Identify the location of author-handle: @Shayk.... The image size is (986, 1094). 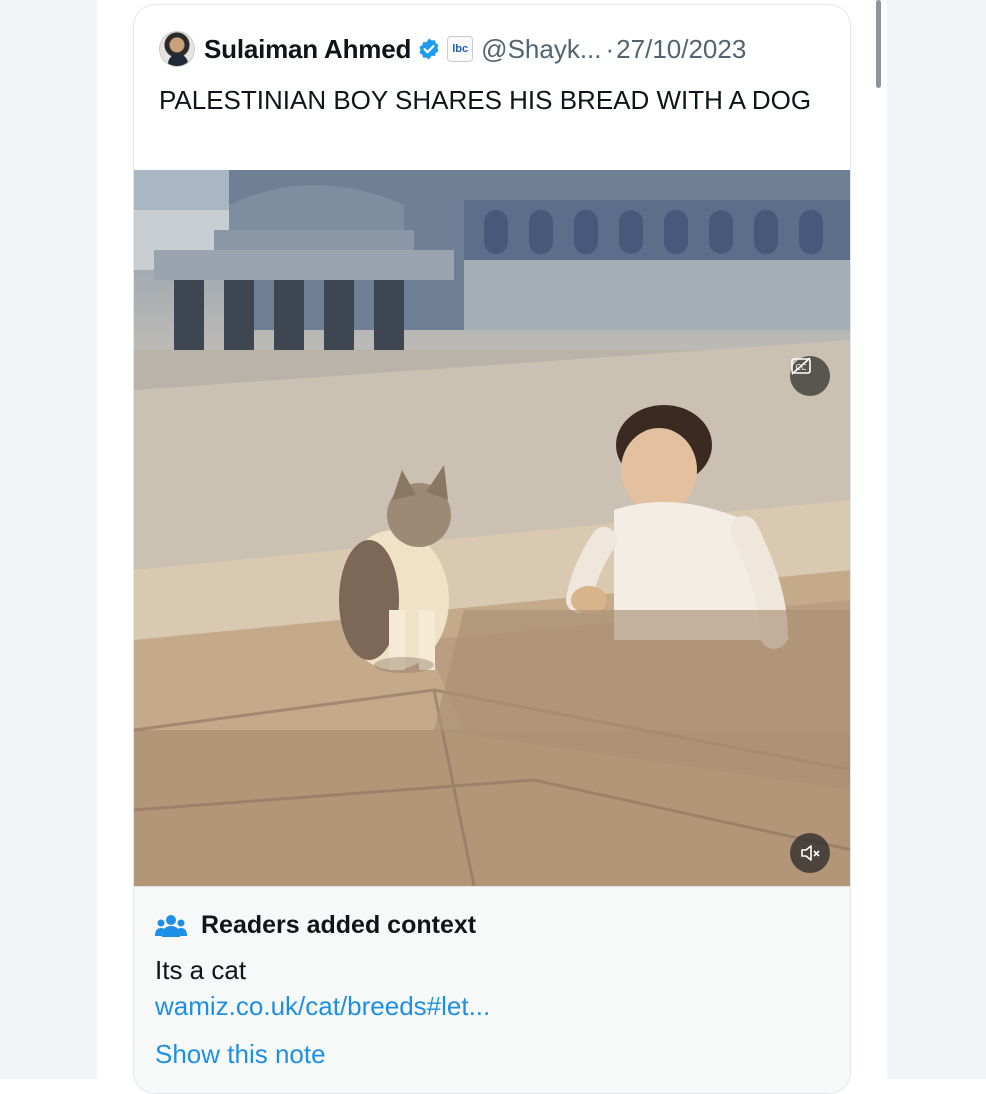
(541, 49).